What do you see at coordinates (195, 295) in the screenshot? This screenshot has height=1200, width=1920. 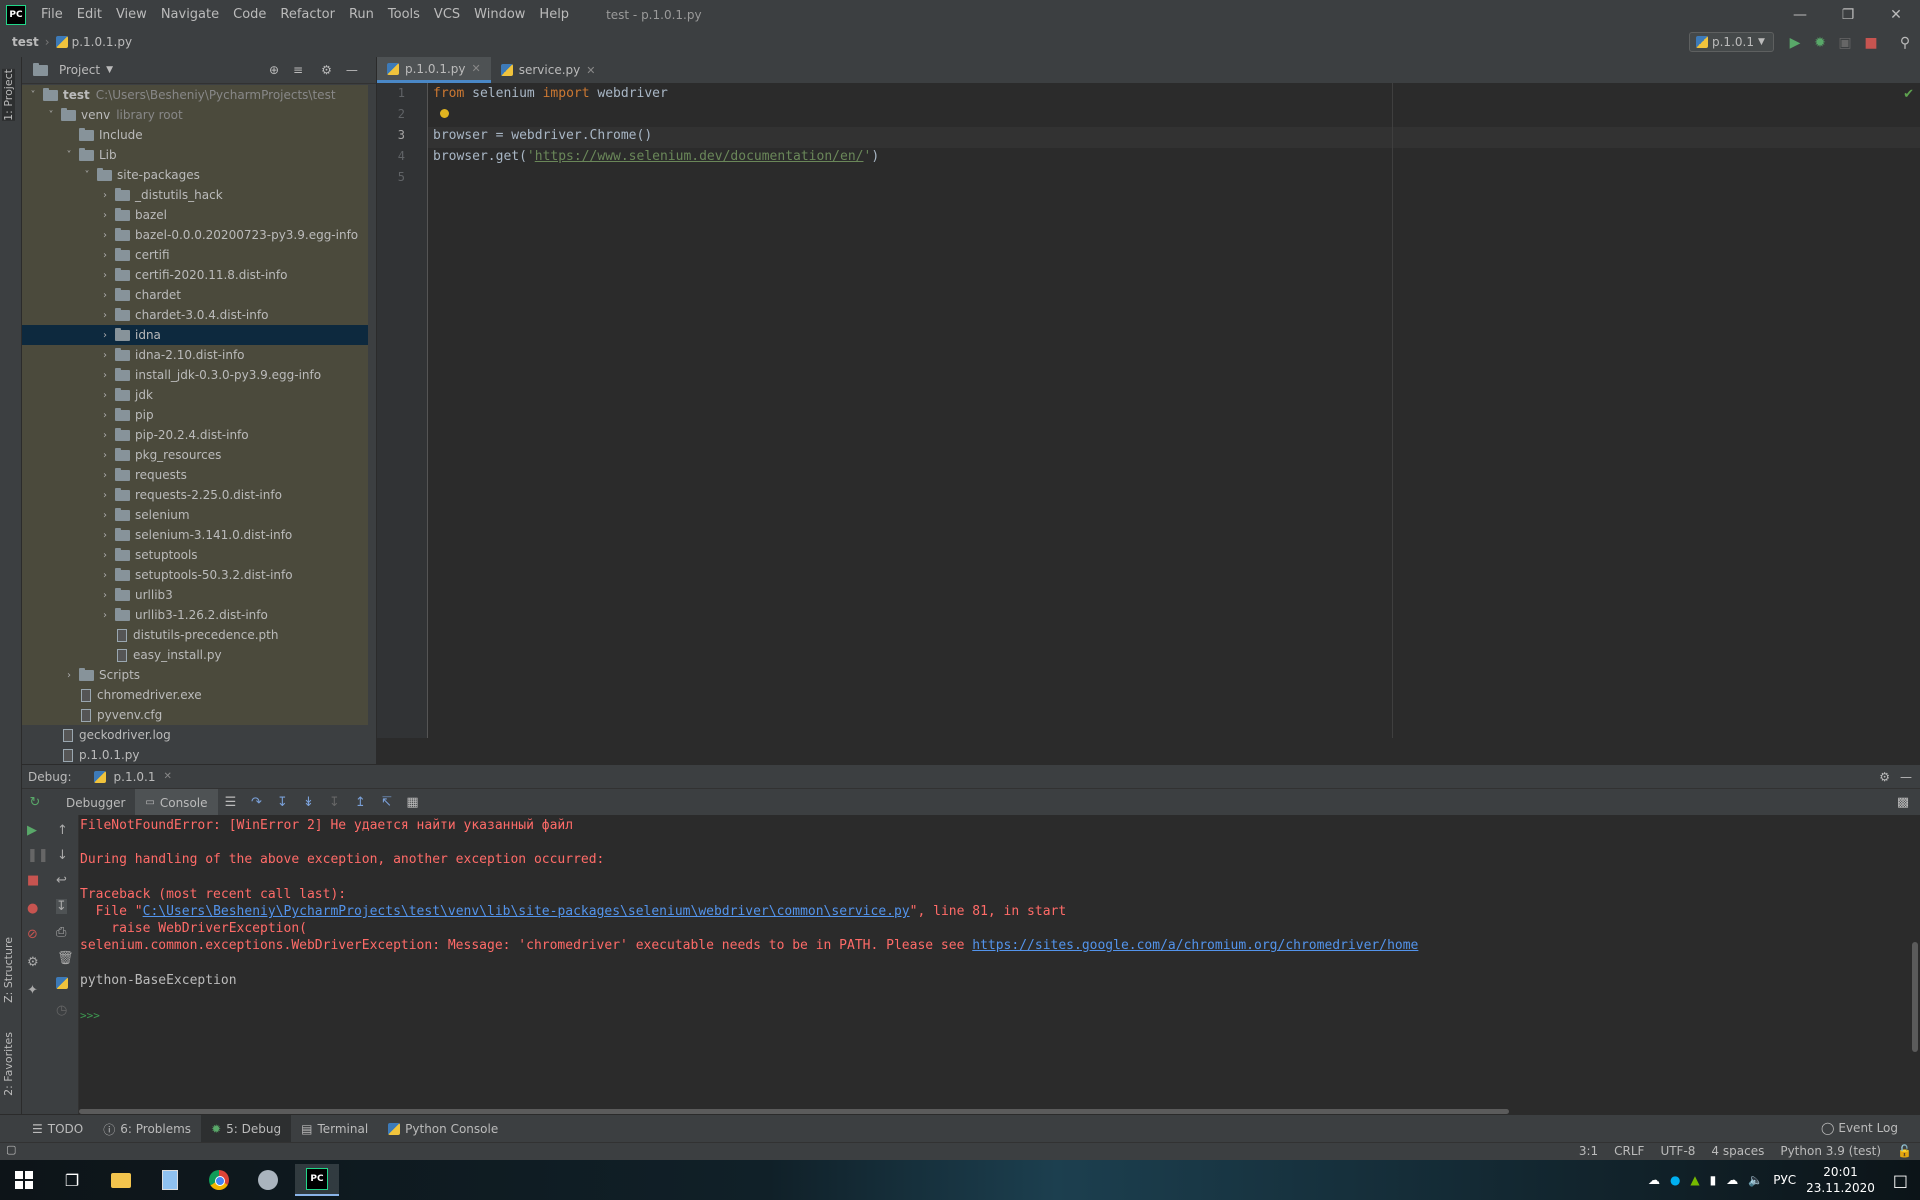 I see `tree-folder-item: › chardet` at bounding box center [195, 295].